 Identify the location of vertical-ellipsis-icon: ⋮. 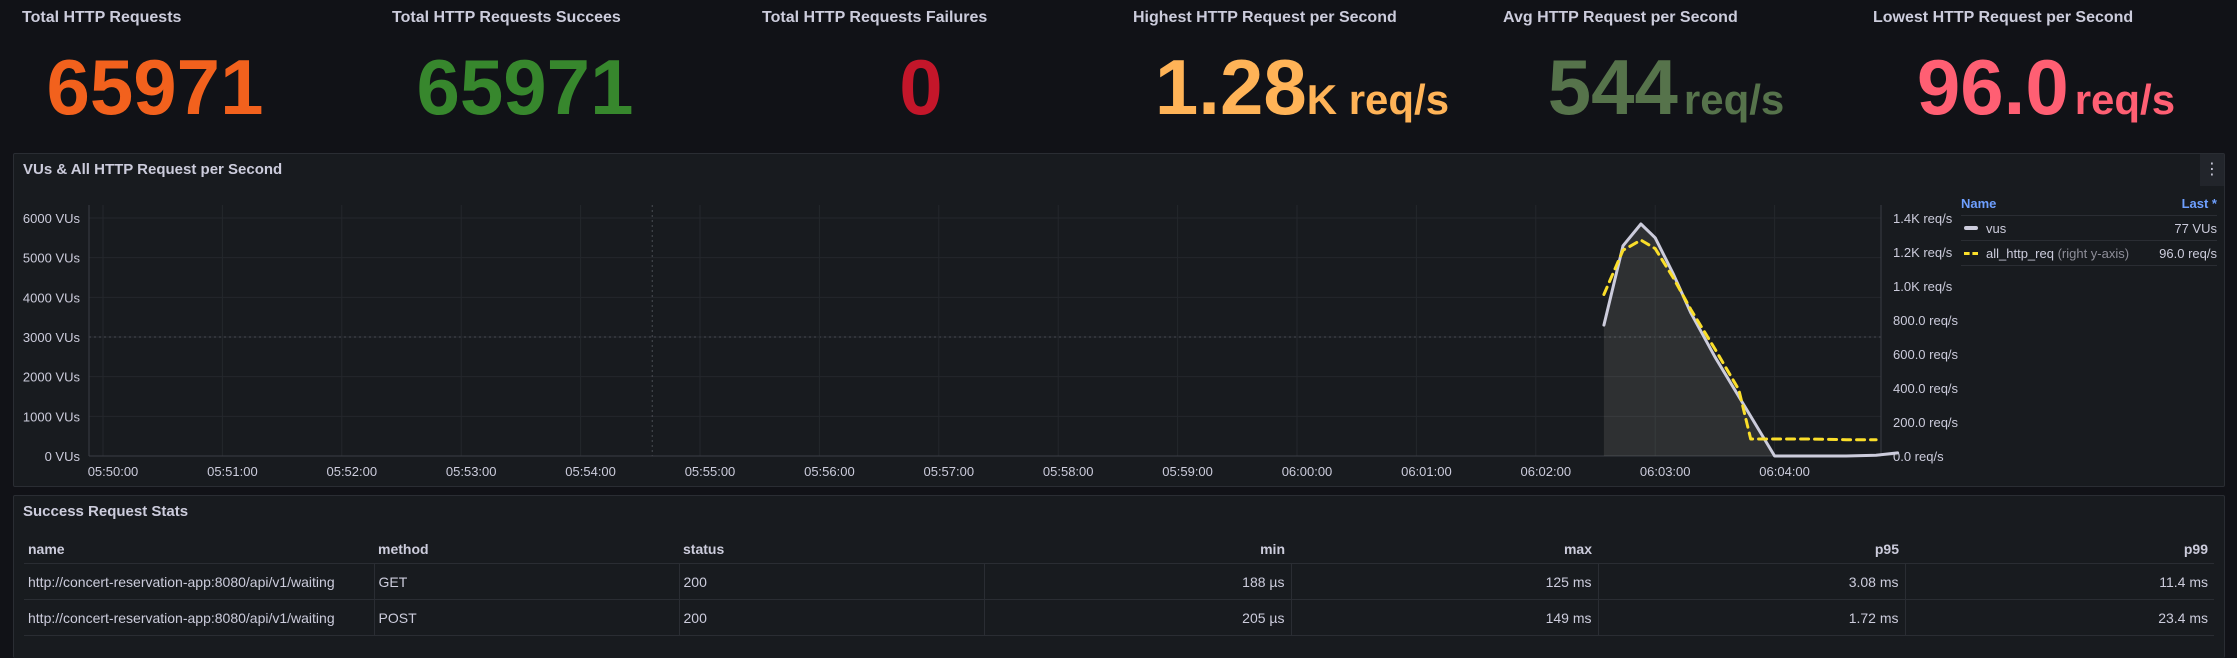
(2212, 169).